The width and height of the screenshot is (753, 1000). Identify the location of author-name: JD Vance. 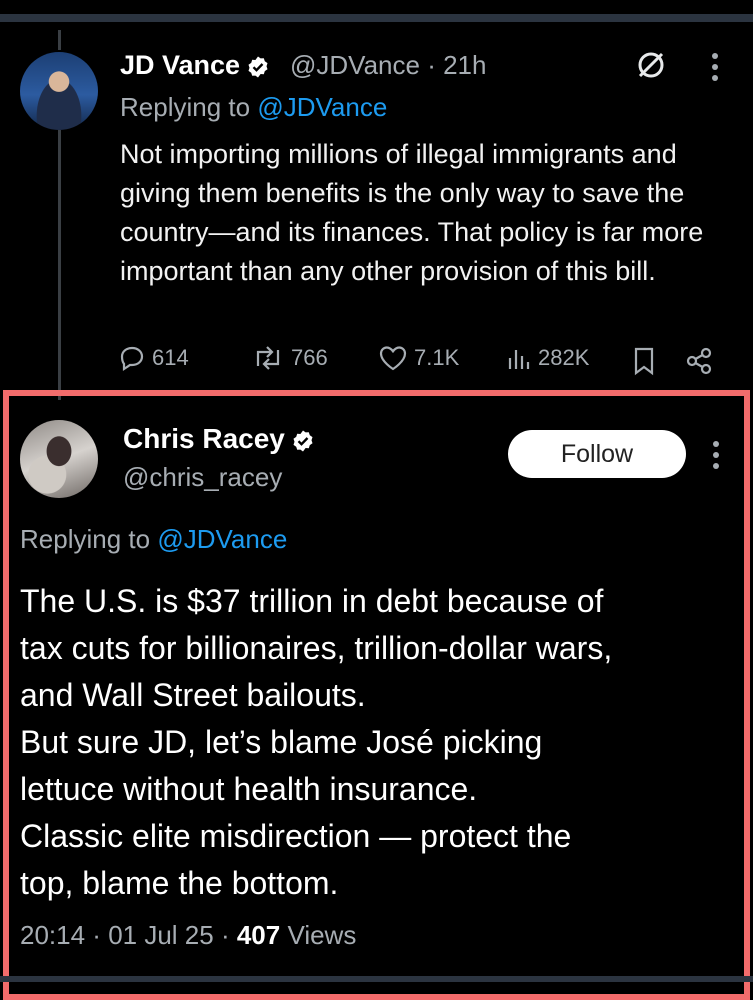
(195, 65).